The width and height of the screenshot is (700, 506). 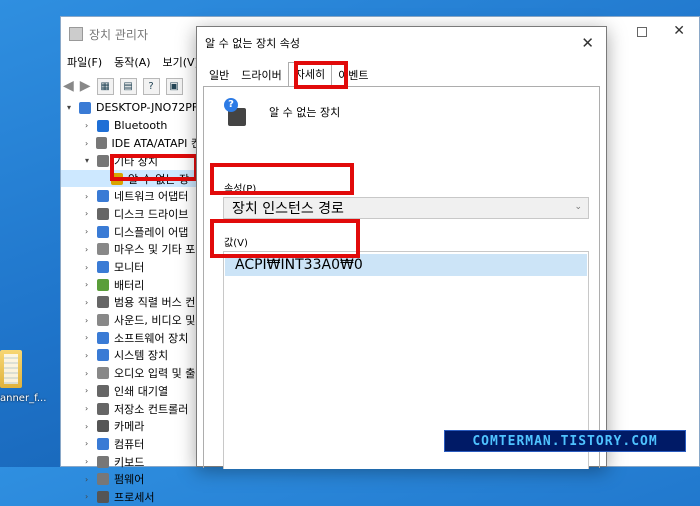 I want to click on tree-item: › 시스템 장치, so click(x=131, y=356).